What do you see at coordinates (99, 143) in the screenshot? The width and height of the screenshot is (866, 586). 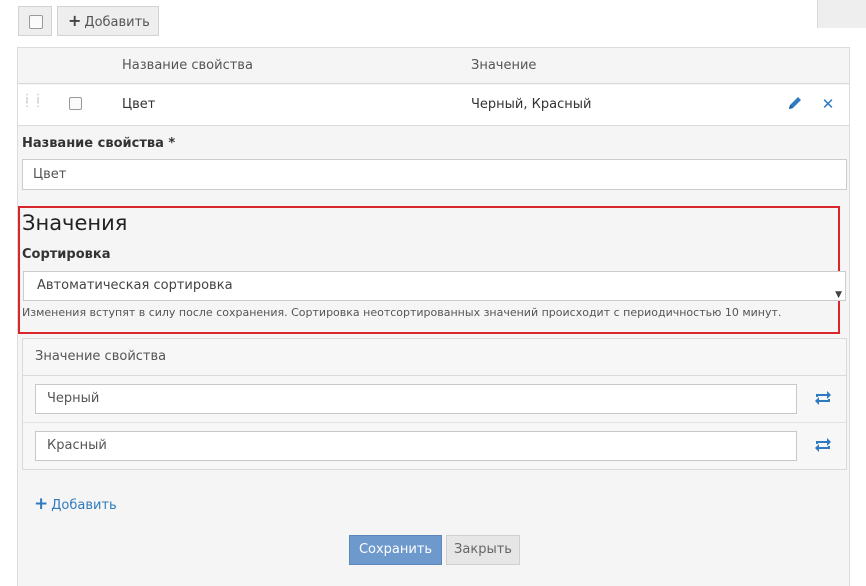 I see `property-name-label: Название свойства *` at bounding box center [99, 143].